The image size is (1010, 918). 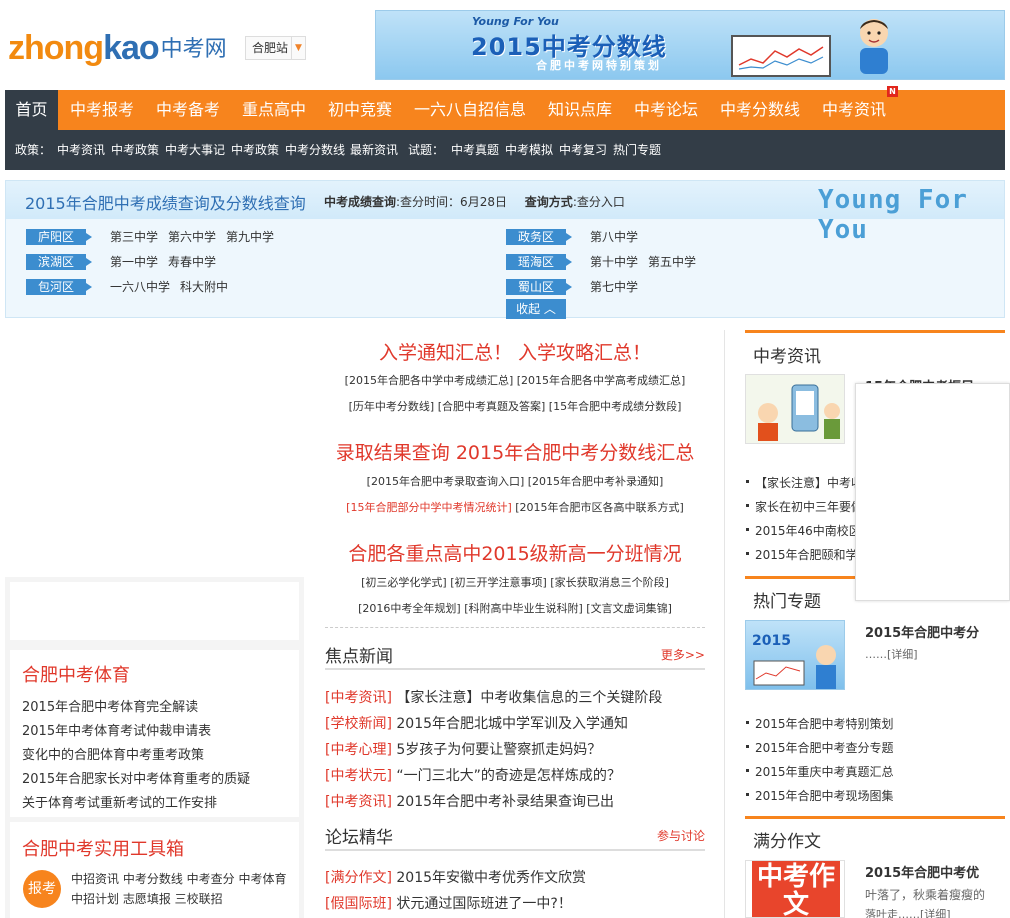 I want to click on nav-item-home: 首页, so click(x=31, y=110).